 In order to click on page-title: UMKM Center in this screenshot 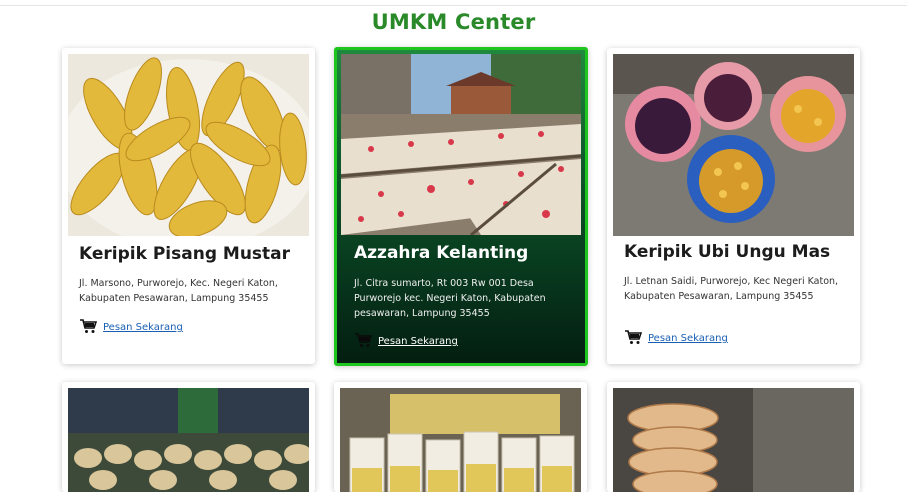, I will do `click(453, 22)`.